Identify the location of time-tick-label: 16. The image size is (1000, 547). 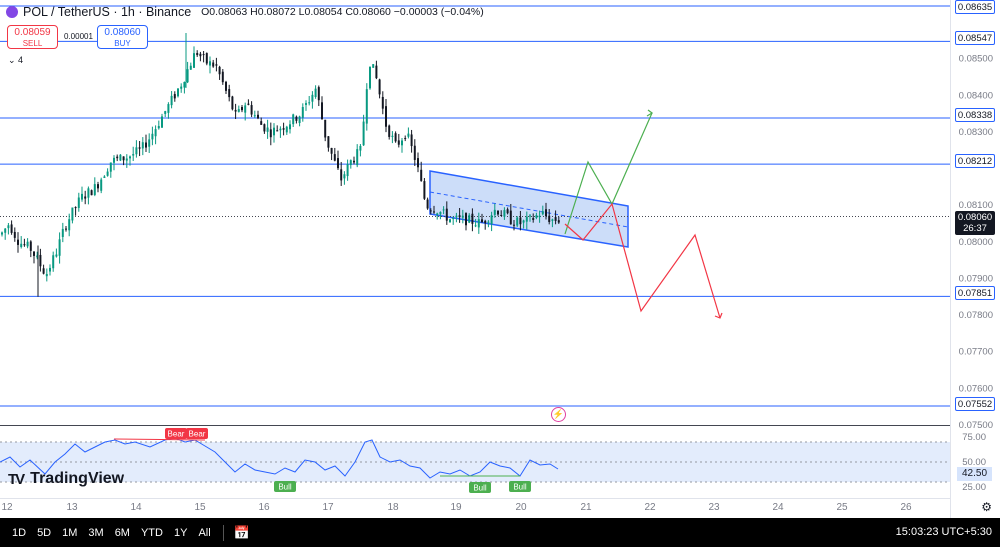
(264, 507).